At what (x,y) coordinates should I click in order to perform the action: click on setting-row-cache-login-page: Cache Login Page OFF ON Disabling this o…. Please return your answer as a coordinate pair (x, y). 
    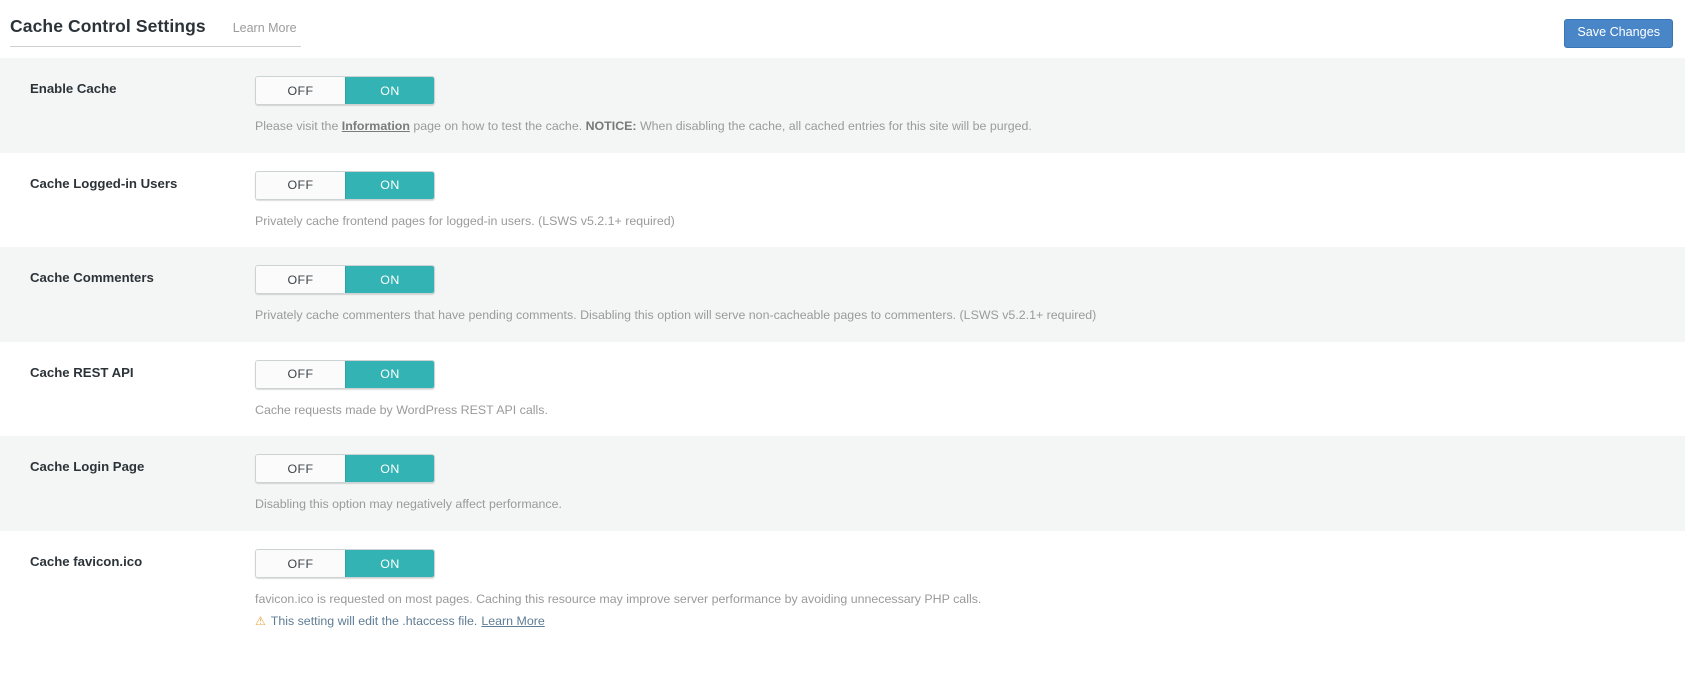
    Looking at the image, I should click on (842, 484).